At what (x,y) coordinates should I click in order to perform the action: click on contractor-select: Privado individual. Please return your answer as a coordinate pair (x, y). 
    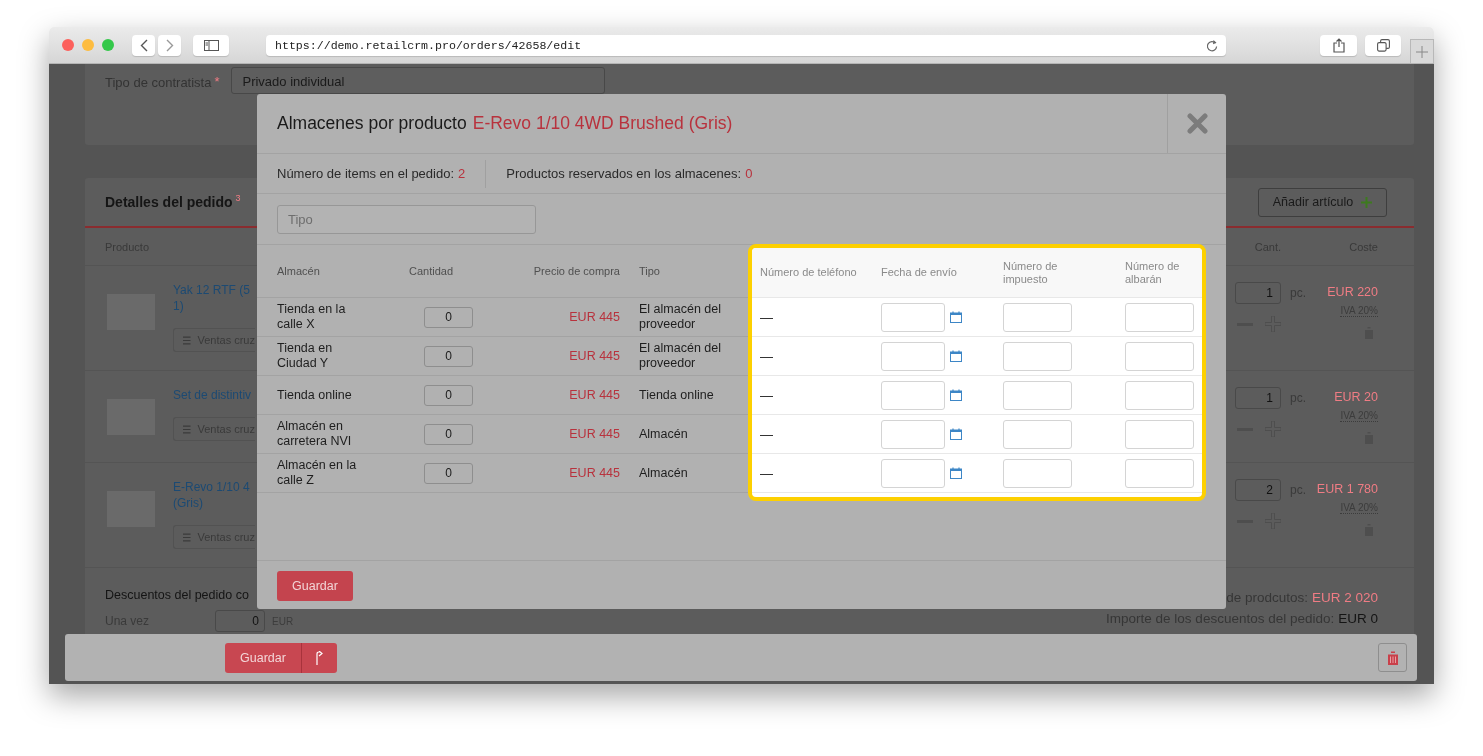
    Looking at the image, I should click on (418, 80).